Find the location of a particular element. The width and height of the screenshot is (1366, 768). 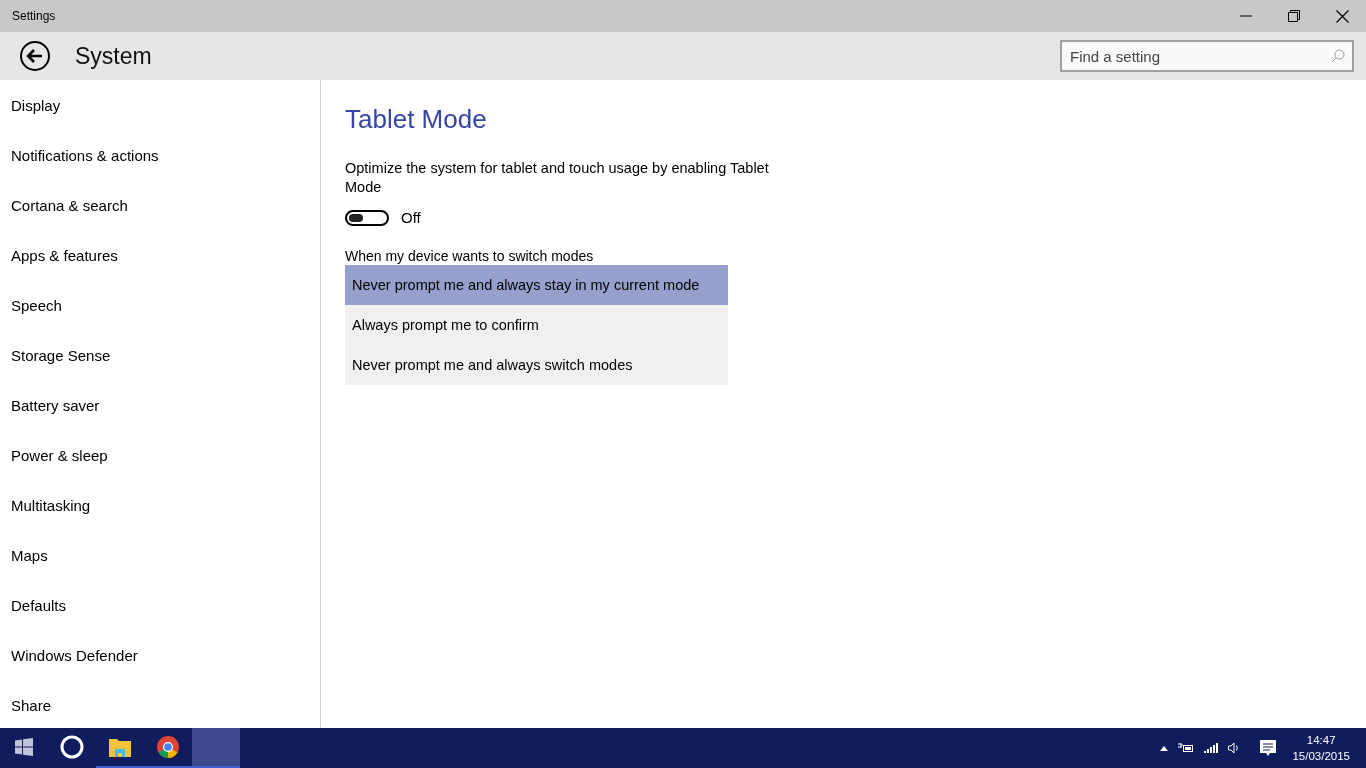

page-title: System is located at coordinates (114, 56).